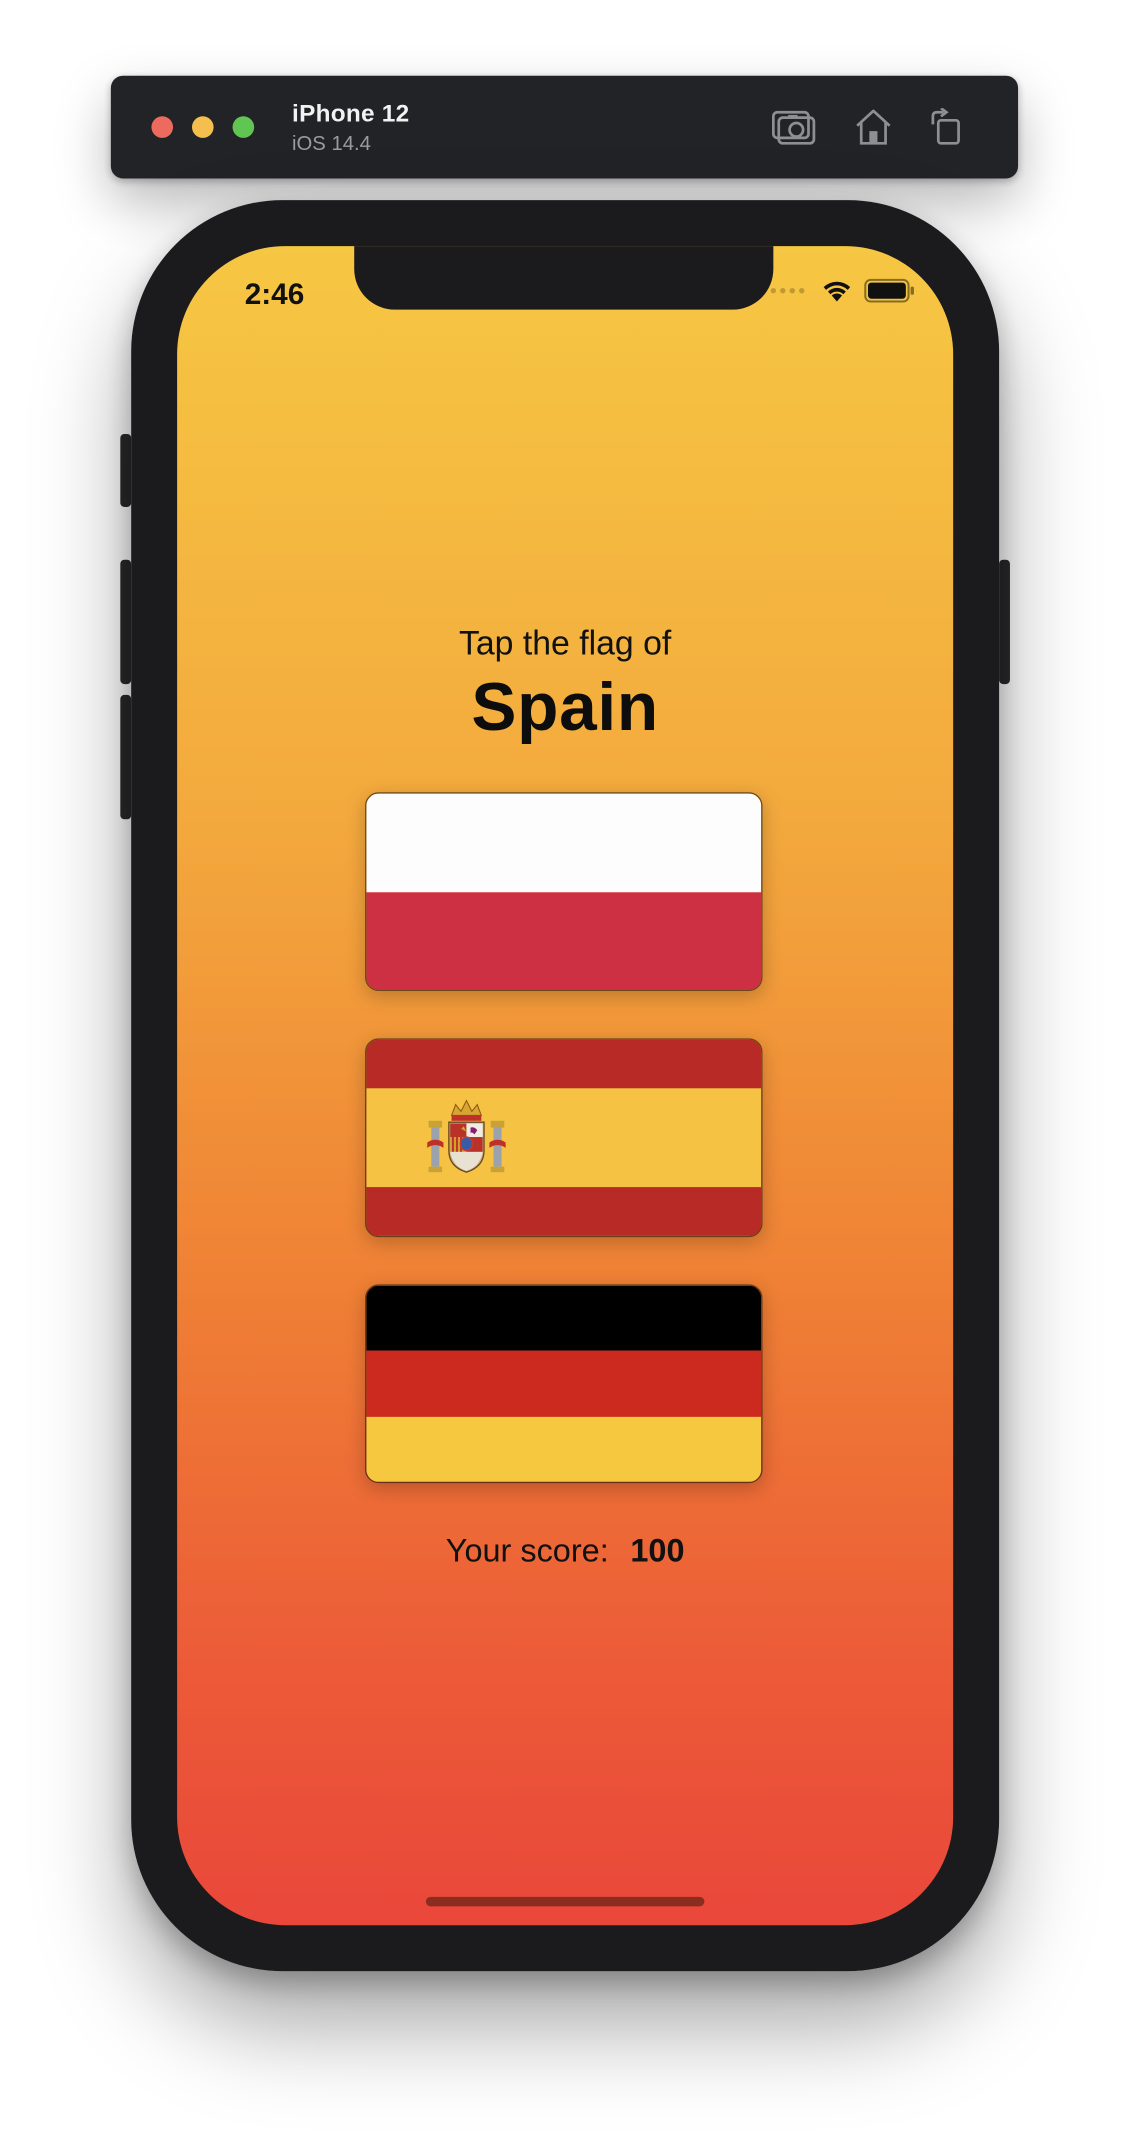 This screenshot has height=2132, width=1136. Describe the element at coordinates (274, 294) in the screenshot. I see `status-time: 2:46` at that location.